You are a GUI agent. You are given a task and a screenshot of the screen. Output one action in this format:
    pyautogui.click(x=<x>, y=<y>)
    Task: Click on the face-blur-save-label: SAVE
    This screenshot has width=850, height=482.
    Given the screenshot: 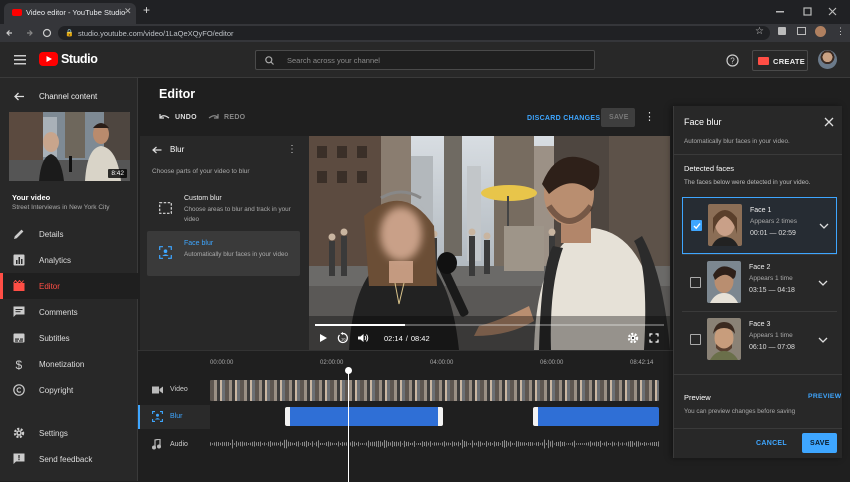 What is the action you would take?
    pyautogui.click(x=820, y=443)
    